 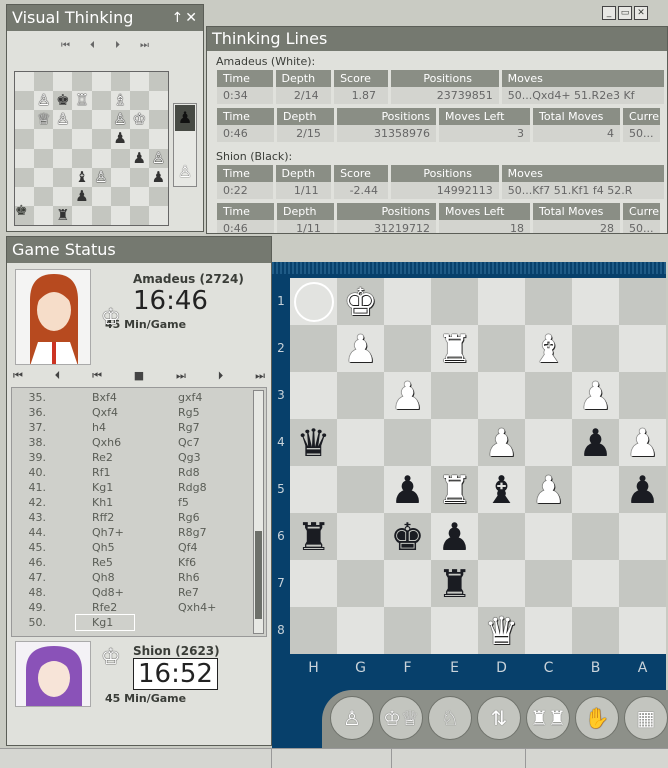 I want to click on white-move: Kh1, so click(x=97, y=502).